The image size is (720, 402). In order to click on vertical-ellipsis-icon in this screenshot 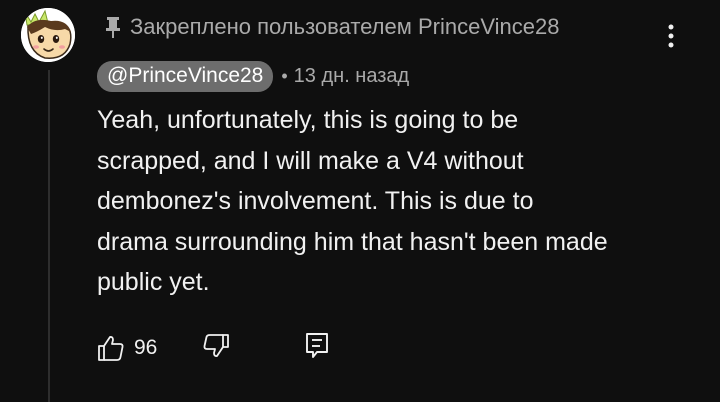, I will do `click(671, 36)`.